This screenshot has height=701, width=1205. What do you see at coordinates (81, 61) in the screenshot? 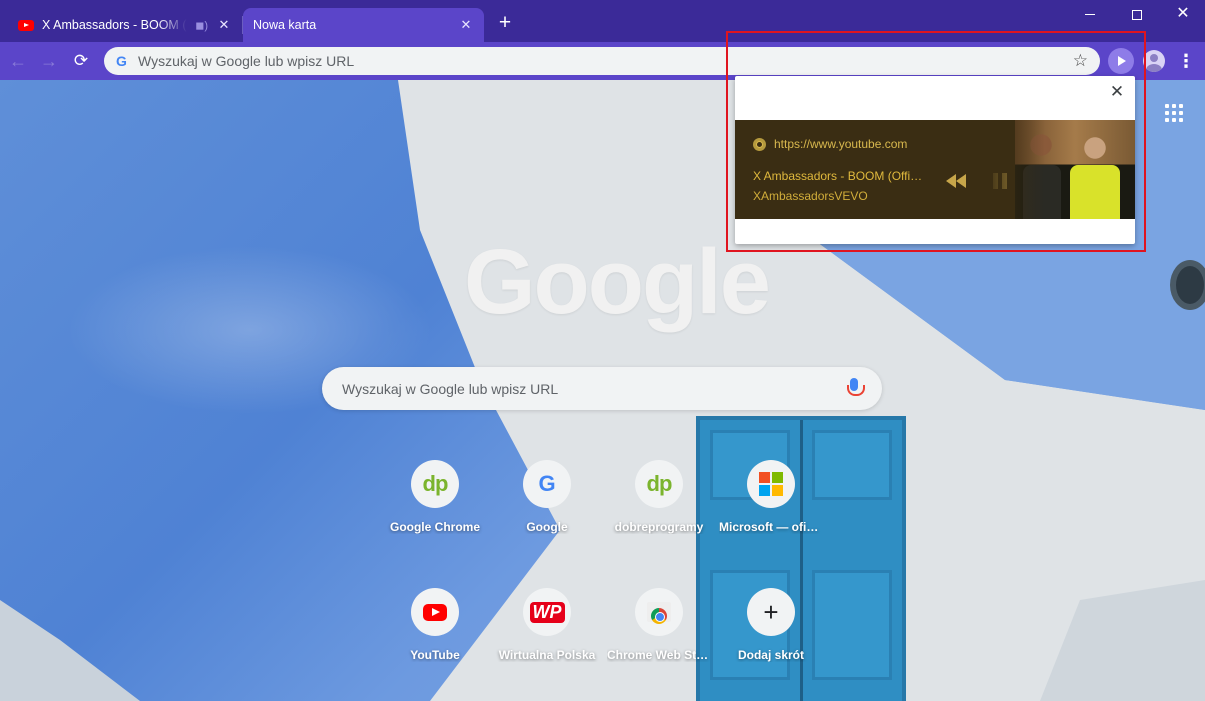
I see `reload-button: ⟳` at bounding box center [81, 61].